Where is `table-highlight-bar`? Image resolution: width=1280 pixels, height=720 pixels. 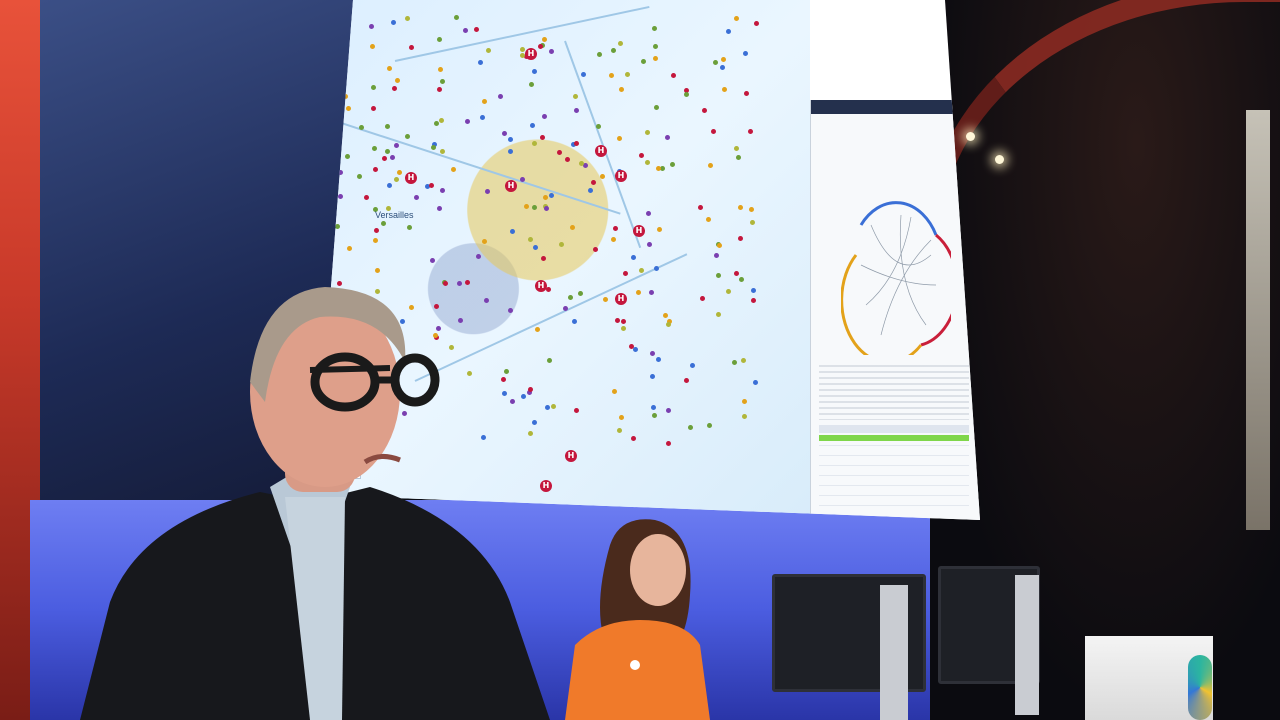
table-highlight-bar is located at coordinates (894, 438).